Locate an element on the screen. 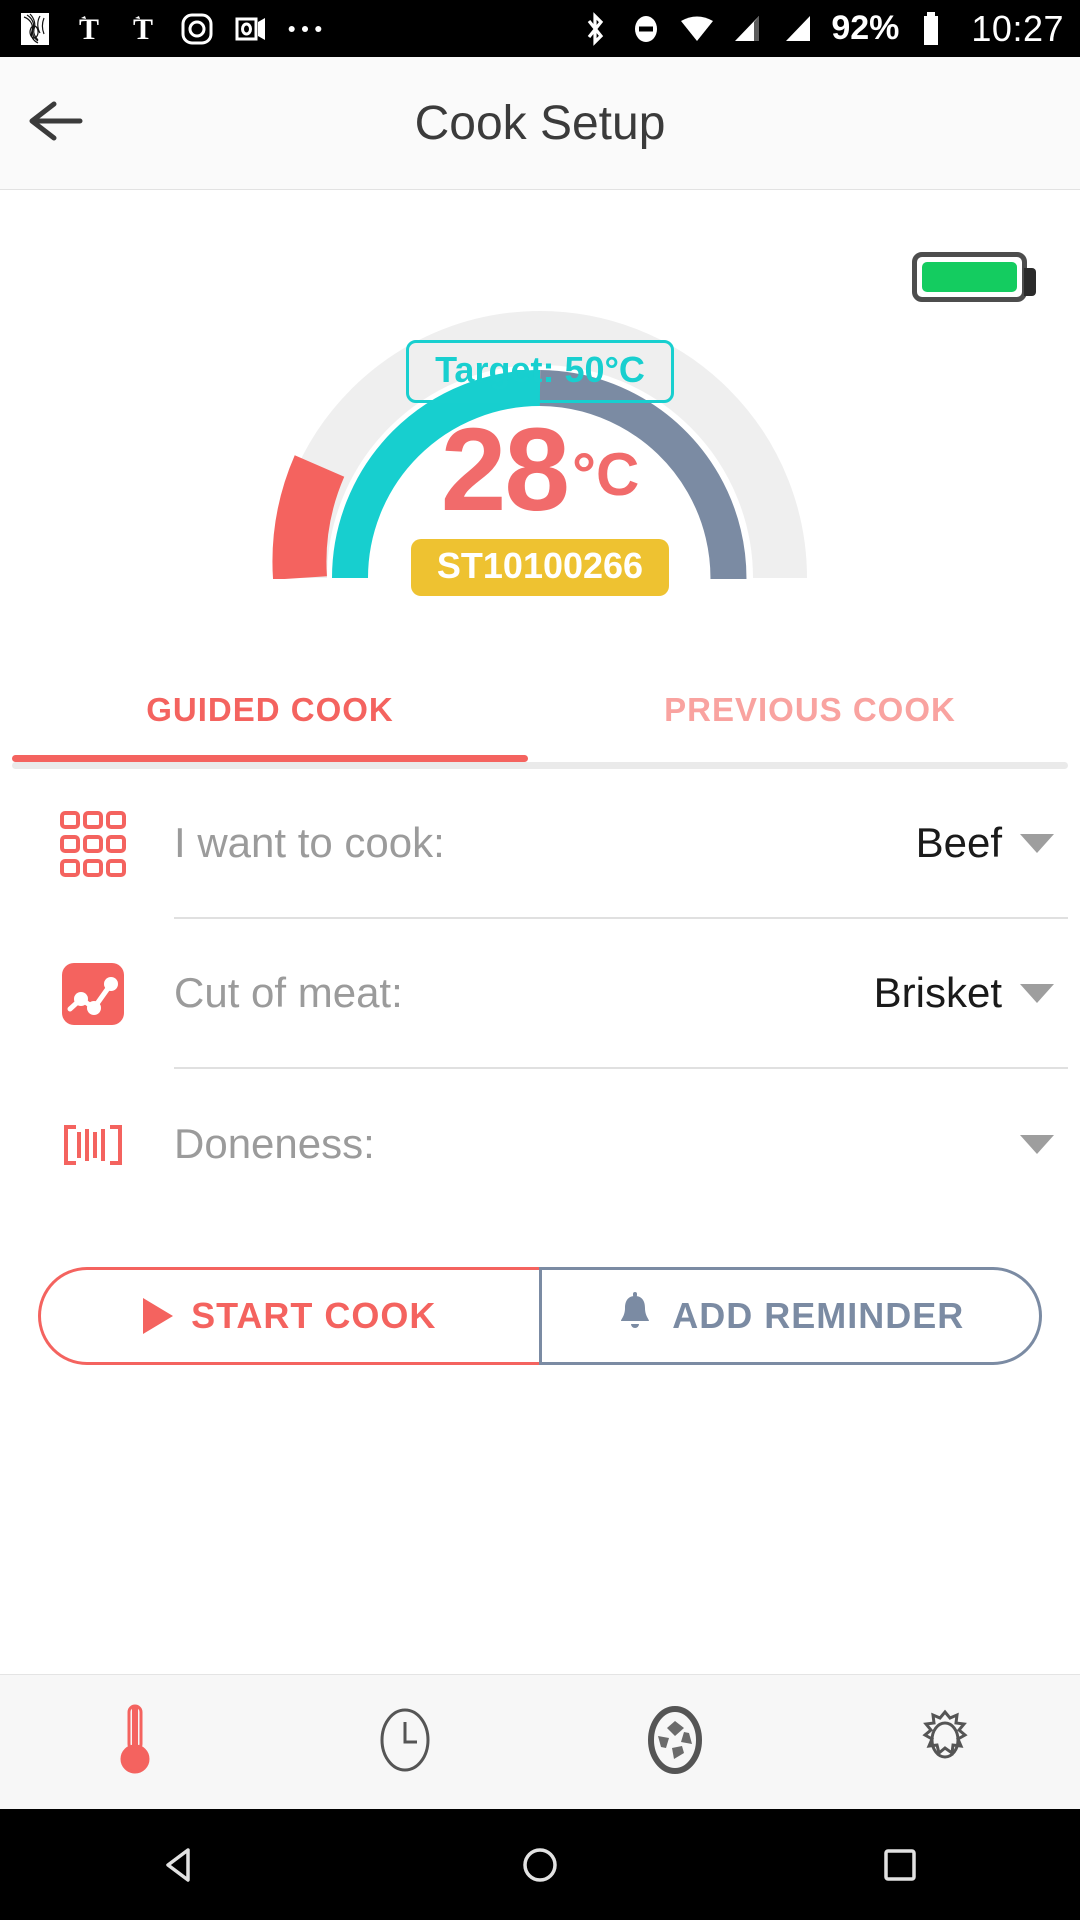 This screenshot has width=1080, height=1920. row-doneness: Doneness: is located at coordinates (540, 1144).